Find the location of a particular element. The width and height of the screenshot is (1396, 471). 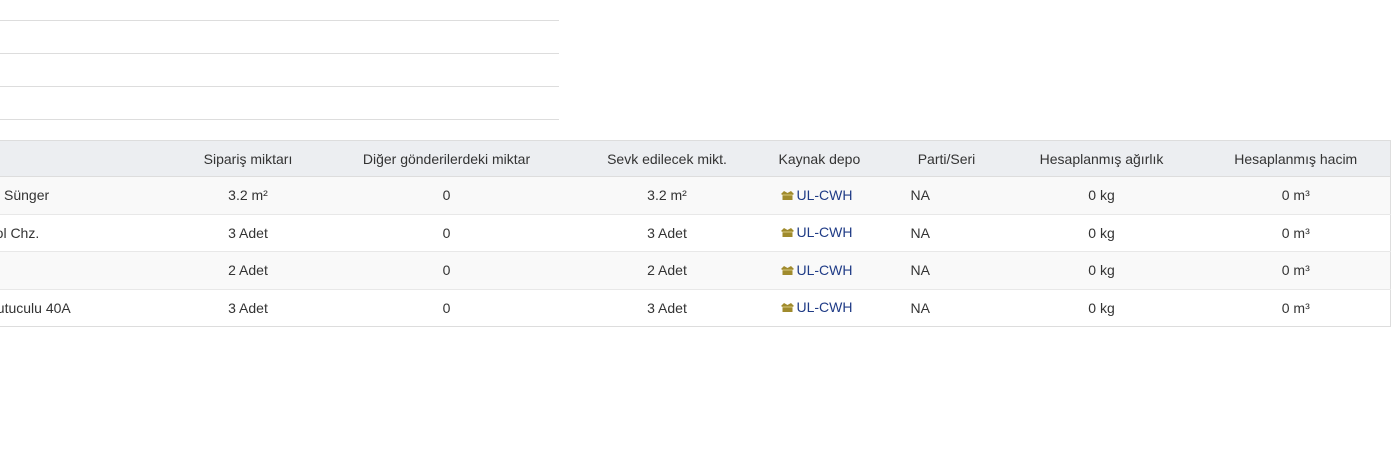

order-qty-cell: 2 Adet is located at coordinates (248, 270).